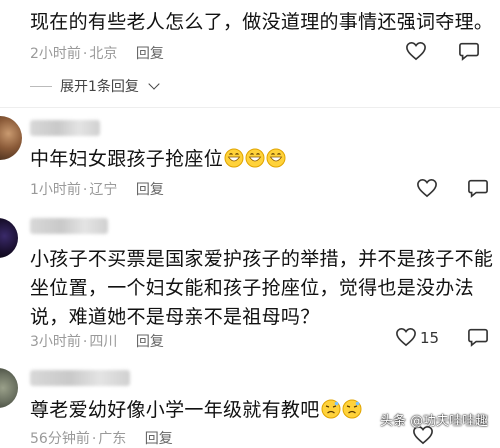 This screenshot has height=448, width=500. I want to click on comment-4-text-content: 尊老爱幼好像小学一年级就有教吧, so click(175, 410).